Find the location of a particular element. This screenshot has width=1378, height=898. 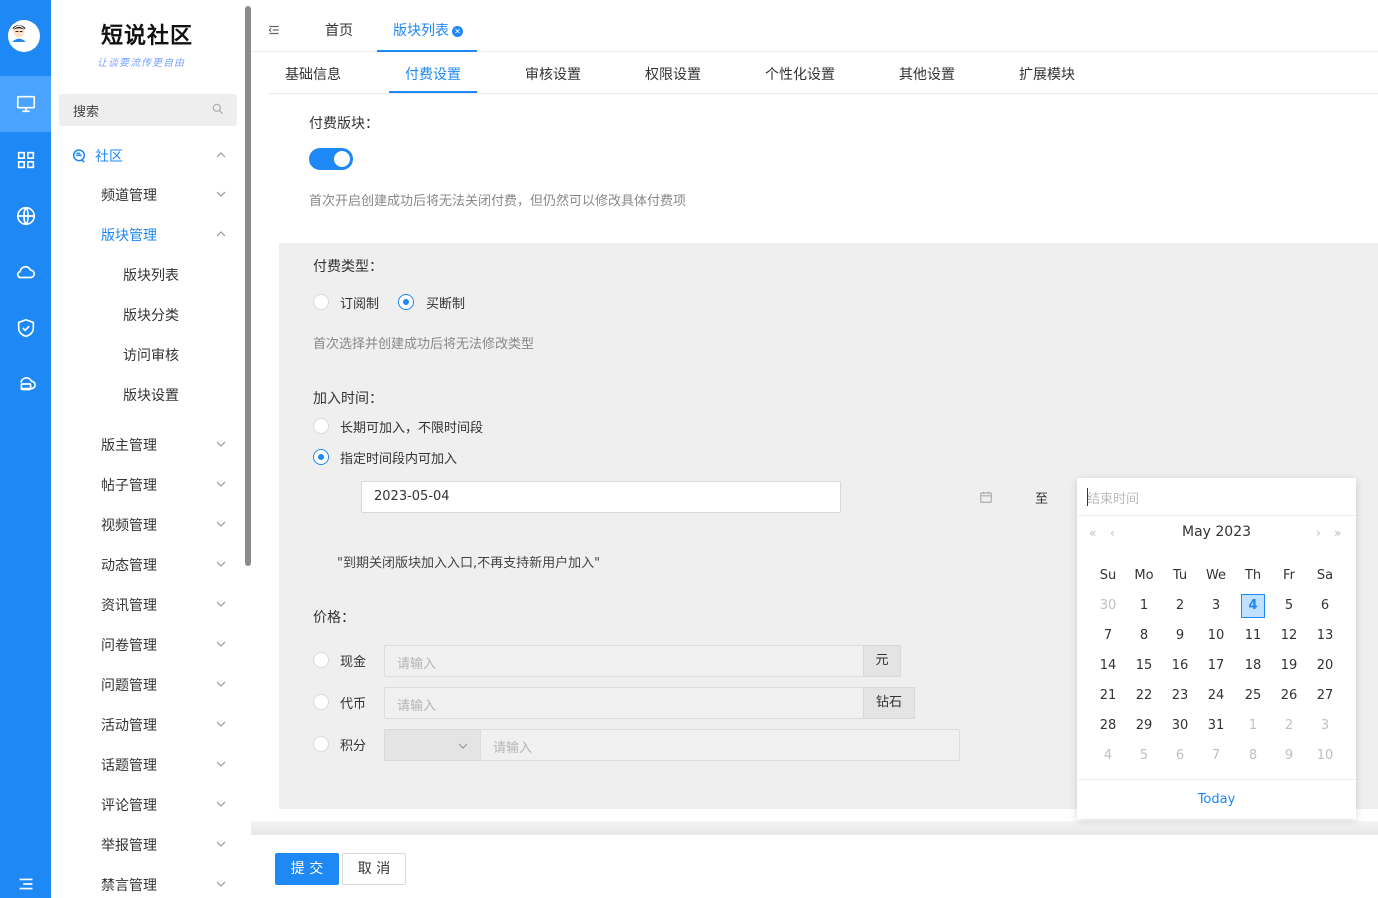

avatar is located at coordinates (24, 36).